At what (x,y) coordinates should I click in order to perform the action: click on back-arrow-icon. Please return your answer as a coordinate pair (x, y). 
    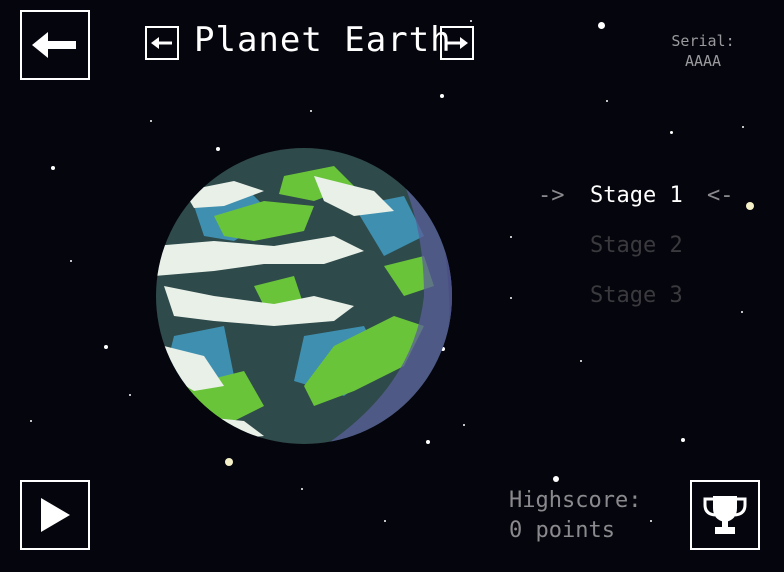
    Looking at the image, I should click on (54, 45).